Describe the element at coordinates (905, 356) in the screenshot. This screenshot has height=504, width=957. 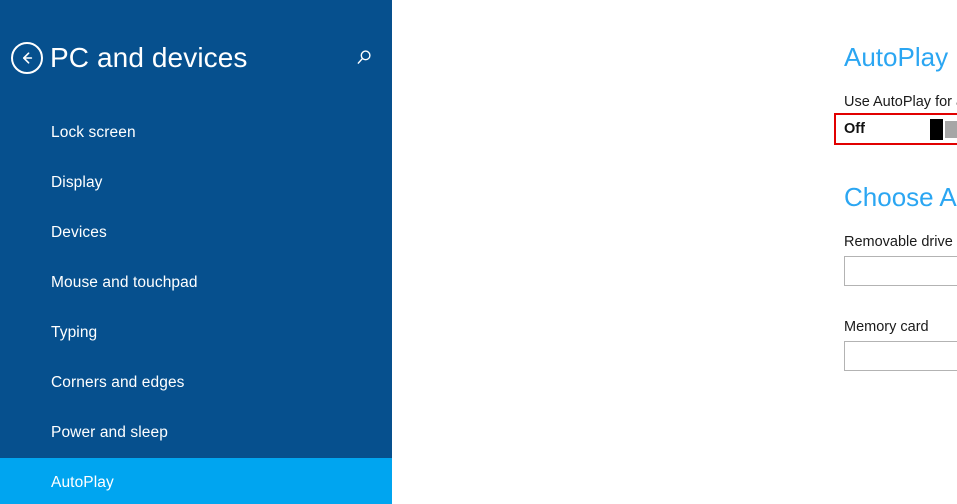
I see `memory-card-value` at that location.